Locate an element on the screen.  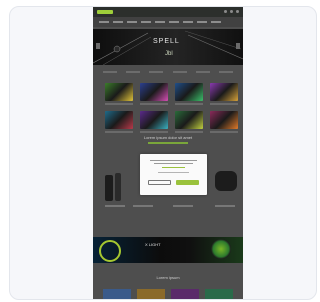
promo-banner: X LIGHT is located at coordinates (168, 250).